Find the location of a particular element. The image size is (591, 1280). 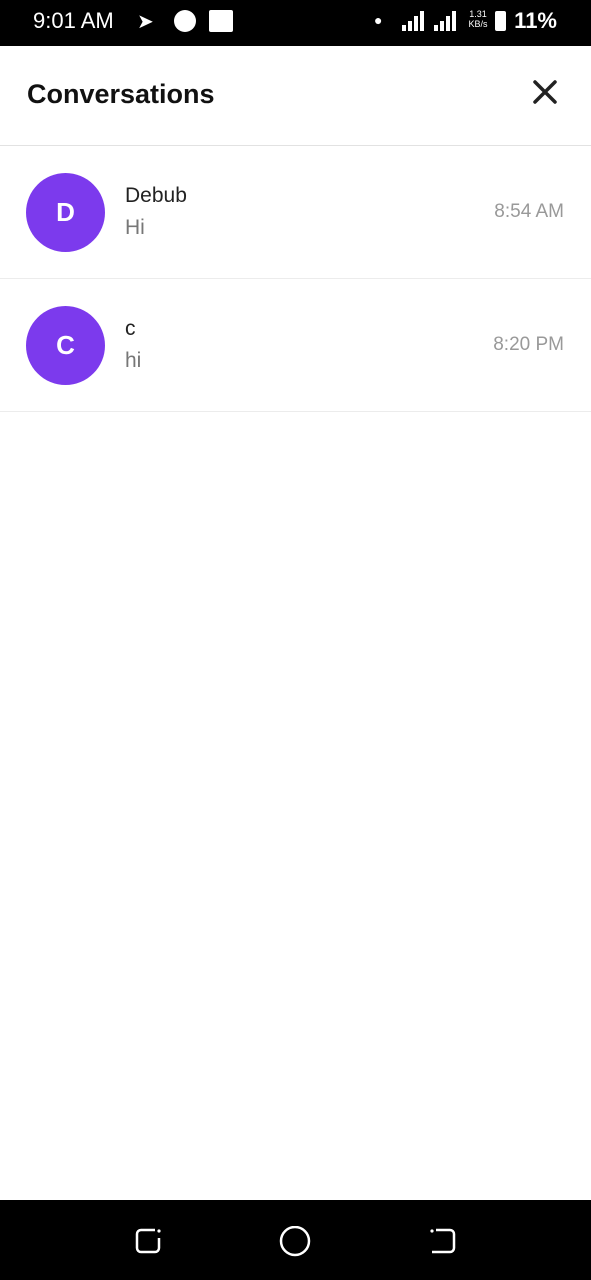

status-time: 9:01 AM is located at coordinates (73, 20).